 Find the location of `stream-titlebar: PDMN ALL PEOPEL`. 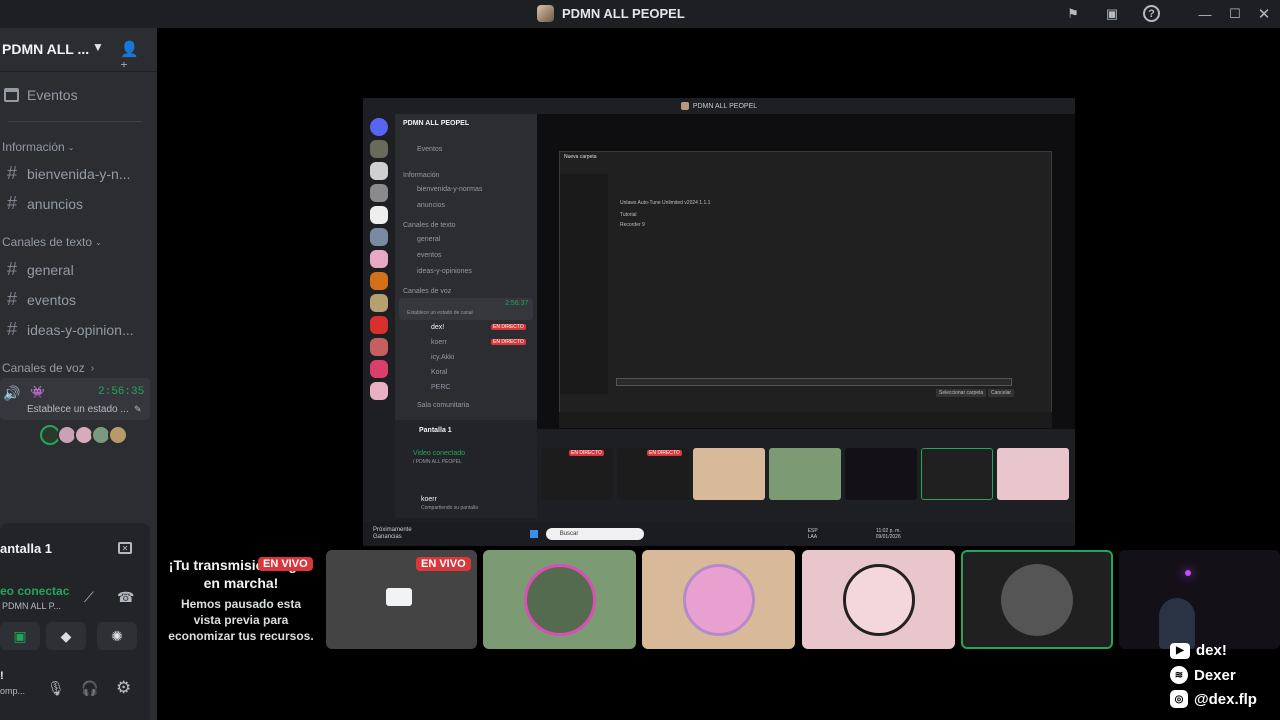

stream-titlebar: PDMN ALL PEOPEL is located at coordinates (719, 106).